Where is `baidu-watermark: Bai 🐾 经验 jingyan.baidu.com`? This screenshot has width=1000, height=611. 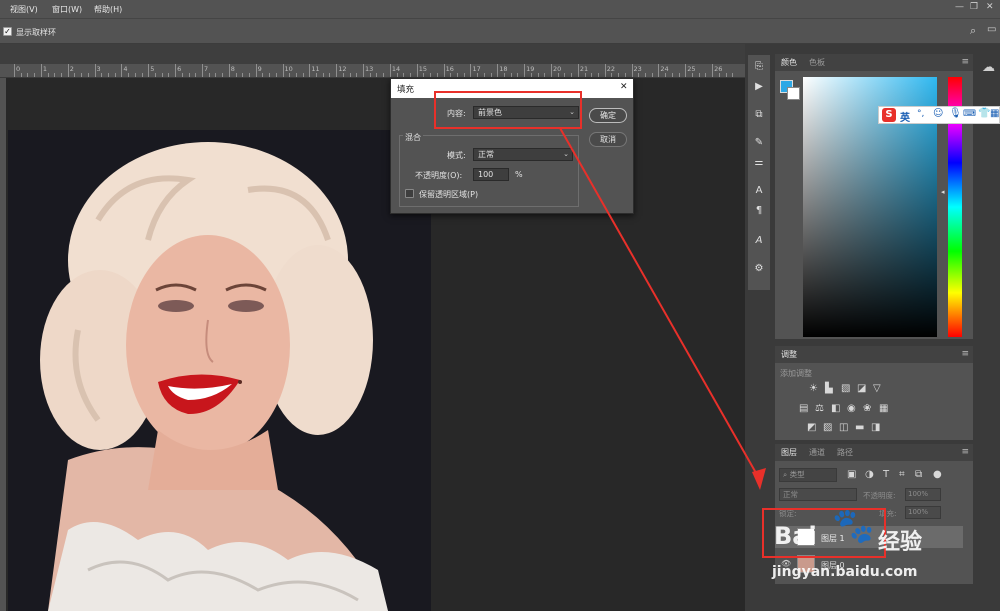
baidu-watermark: Bai 🐾 经验 jingyan.baidu.com is located at coordinates (865, 550).